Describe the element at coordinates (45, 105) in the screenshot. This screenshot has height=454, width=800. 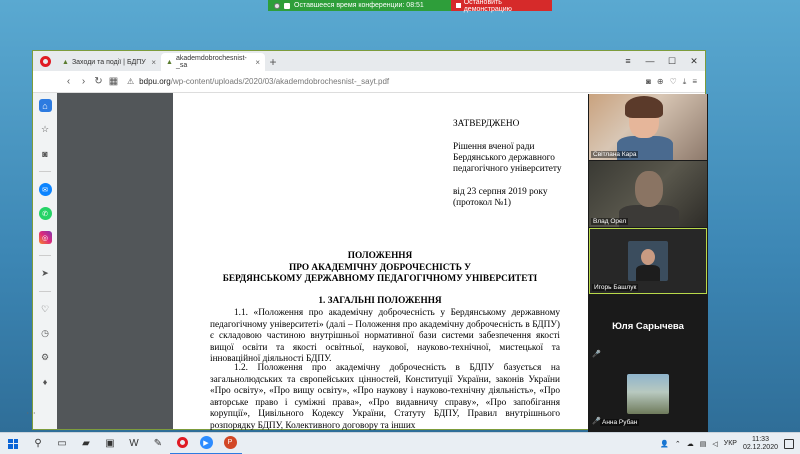
I see `home-icon: ⌂` at that location.